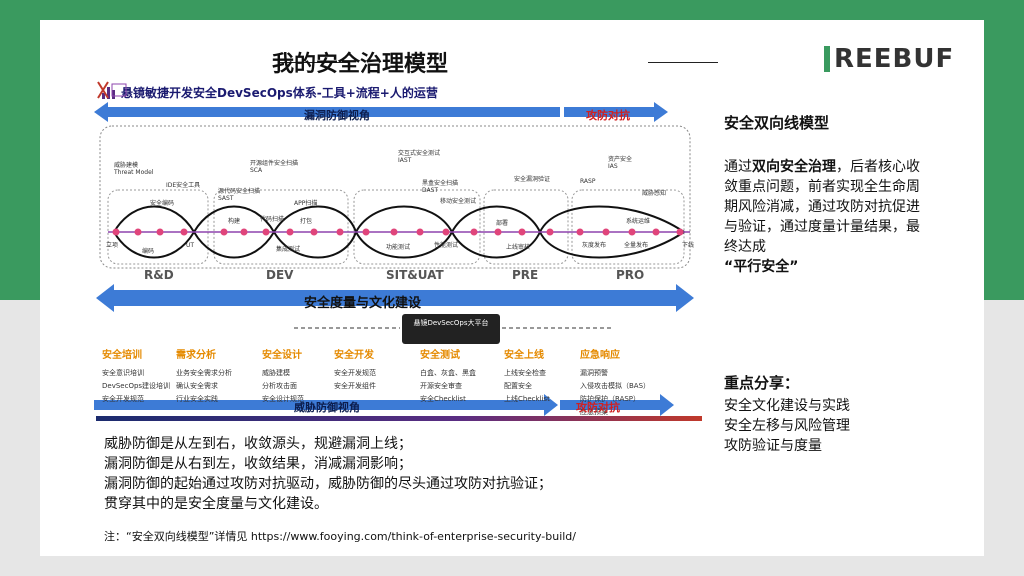 This screenshot has width=1024, height=576. What do you see at coordinates (197, 386) in the screenshot?
I see `col-item: 确认安全需求` at bounding box center [197, 386].